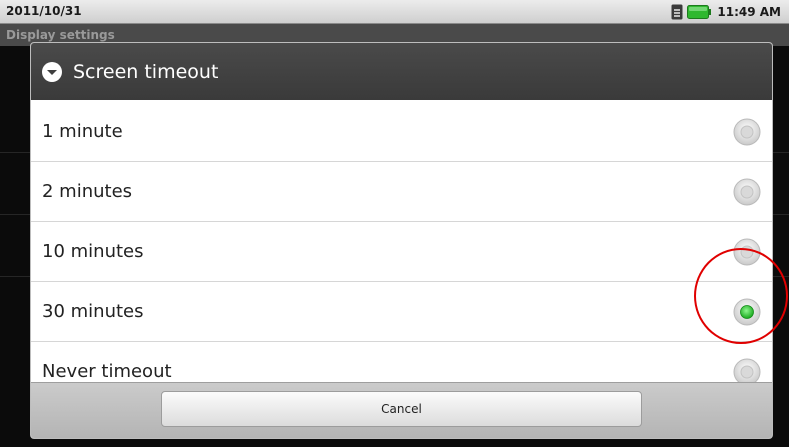  What do you see at coordinates (401, 192) in the screenshot?
I see `timeout-option-2-minutes: 2 minutes` at bounding box center [401, 192].